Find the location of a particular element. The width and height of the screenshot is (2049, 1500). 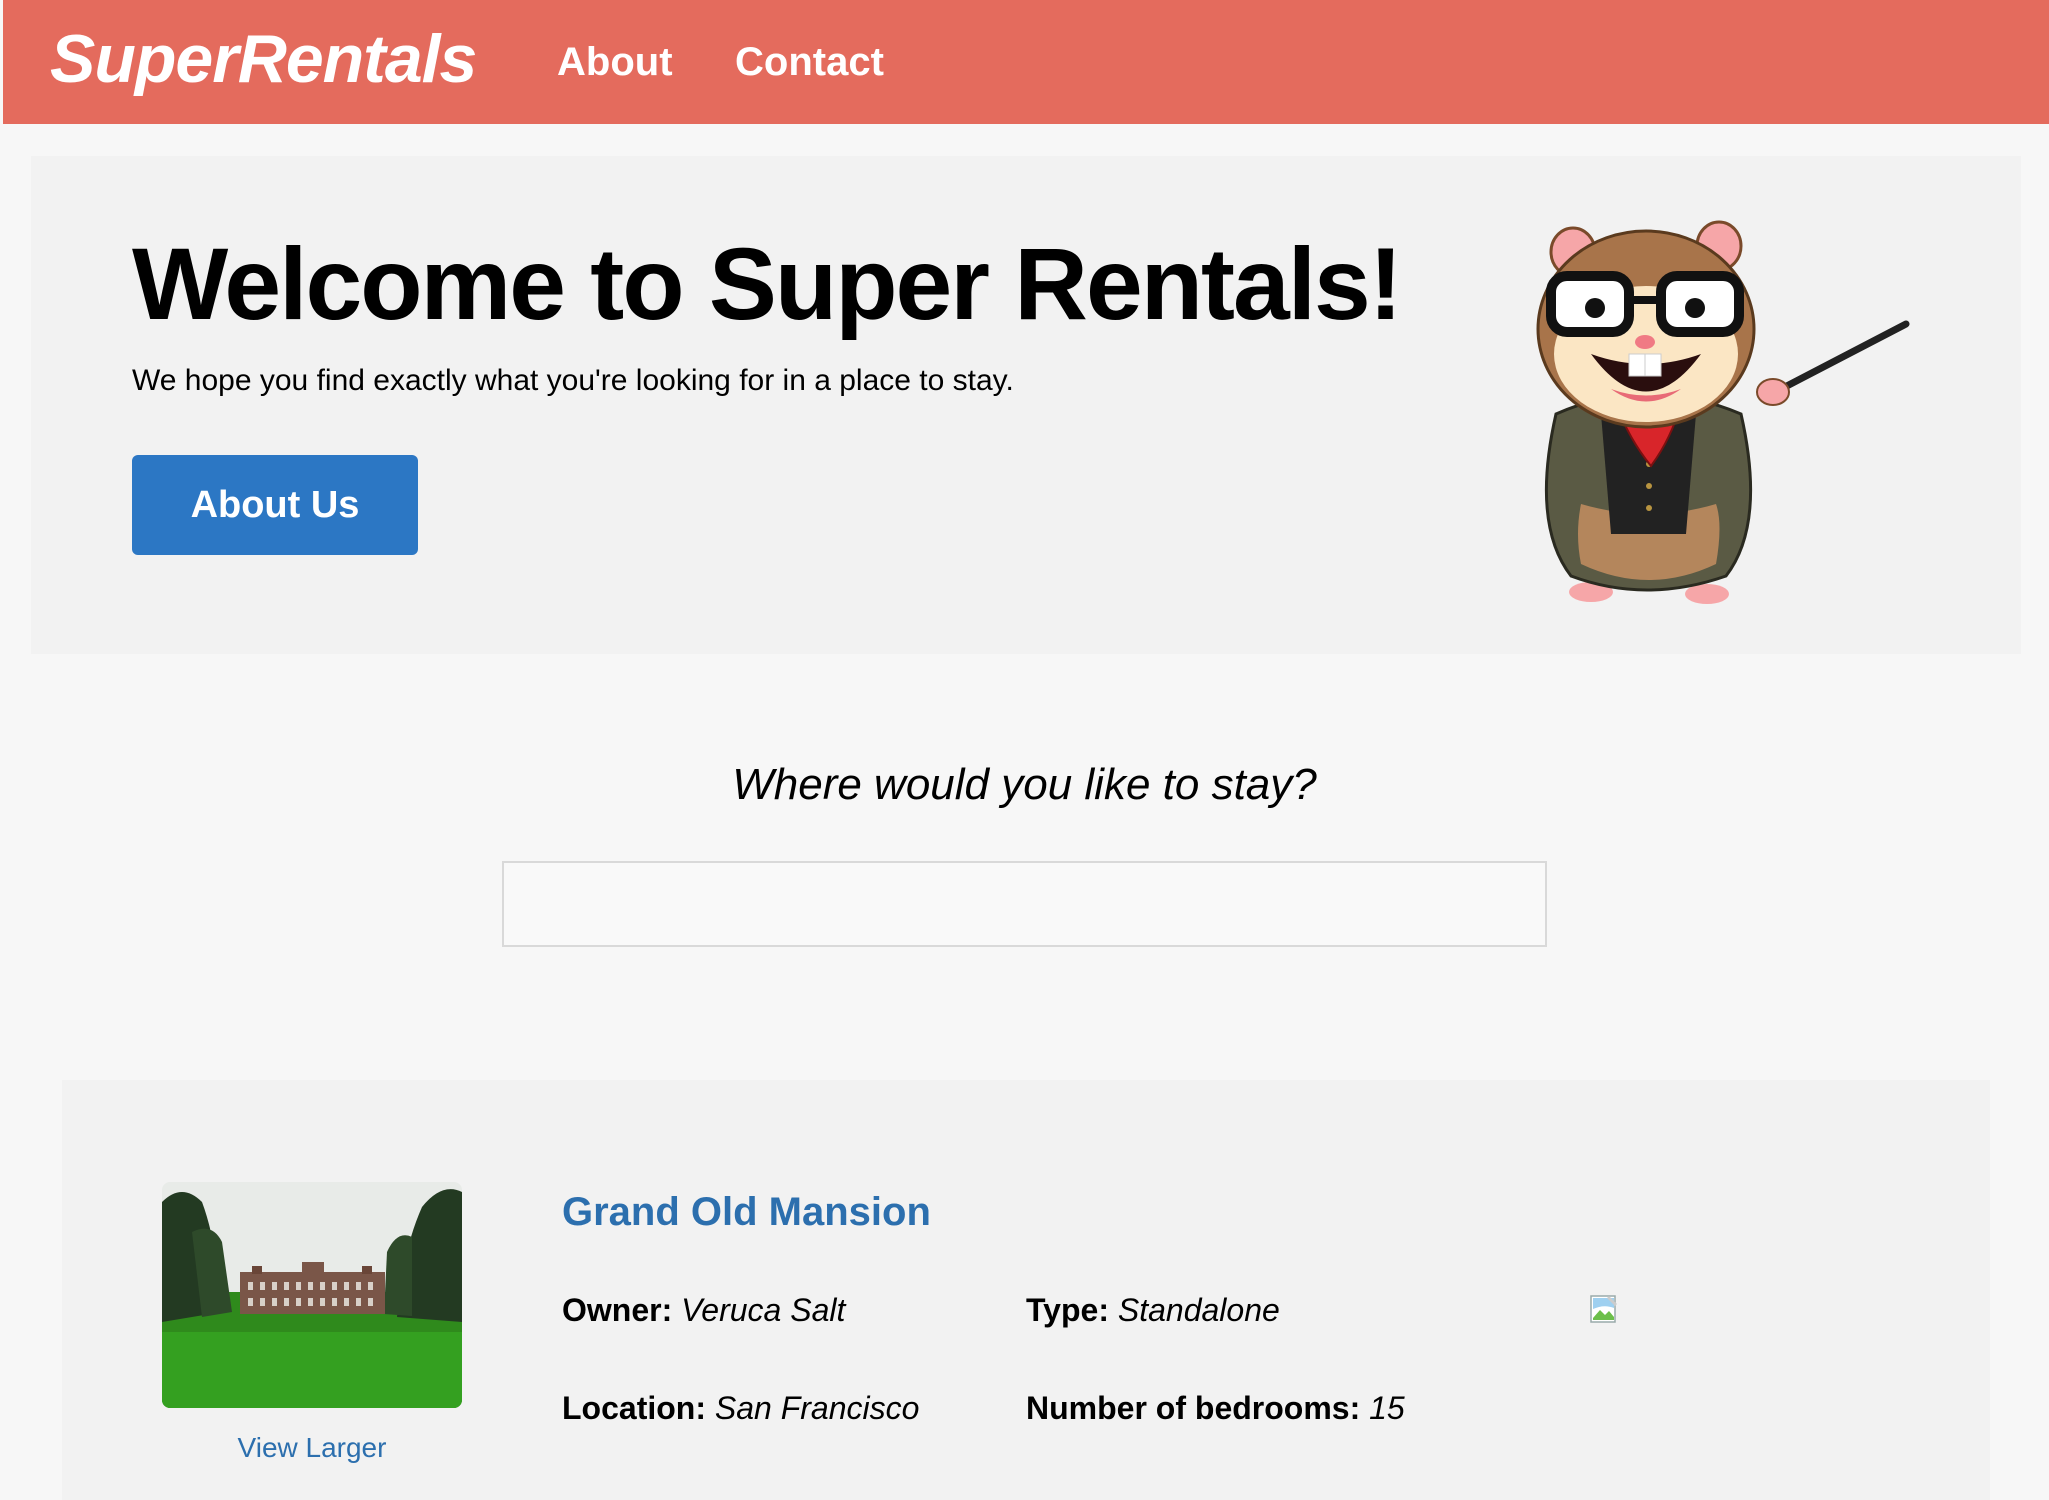

listing-owner: Owner: Veruca Salt is located at coordinates (703, 1310).